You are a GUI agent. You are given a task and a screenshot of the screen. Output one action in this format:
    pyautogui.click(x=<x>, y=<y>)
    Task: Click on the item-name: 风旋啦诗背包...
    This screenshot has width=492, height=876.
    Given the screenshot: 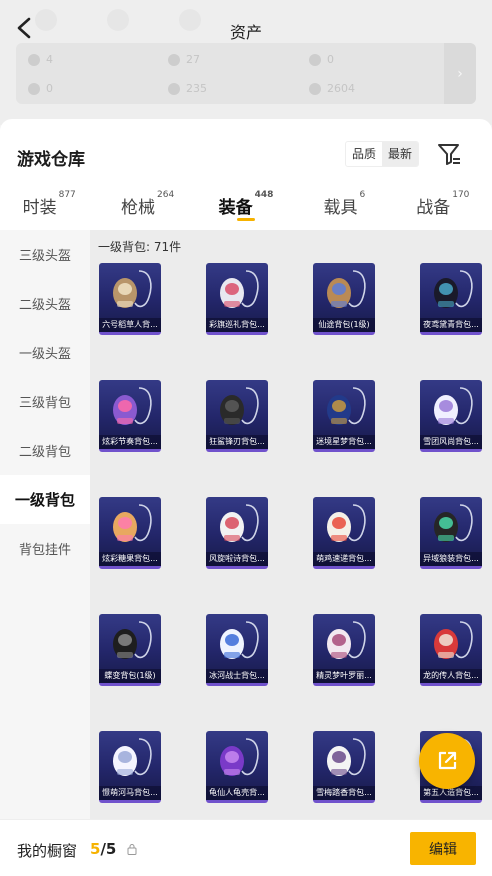 What is the action you would take?
    pyautogui.click(x=237, y=559)
    